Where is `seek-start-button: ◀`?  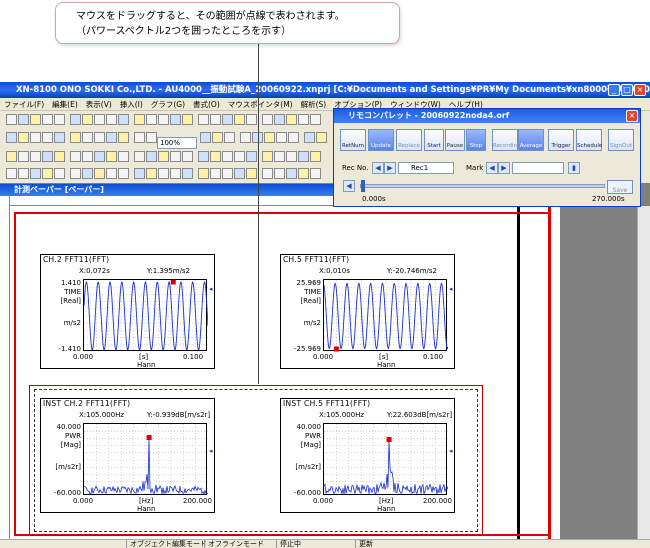 seek-start-button: ◀ is located at coordinates (349, 186).